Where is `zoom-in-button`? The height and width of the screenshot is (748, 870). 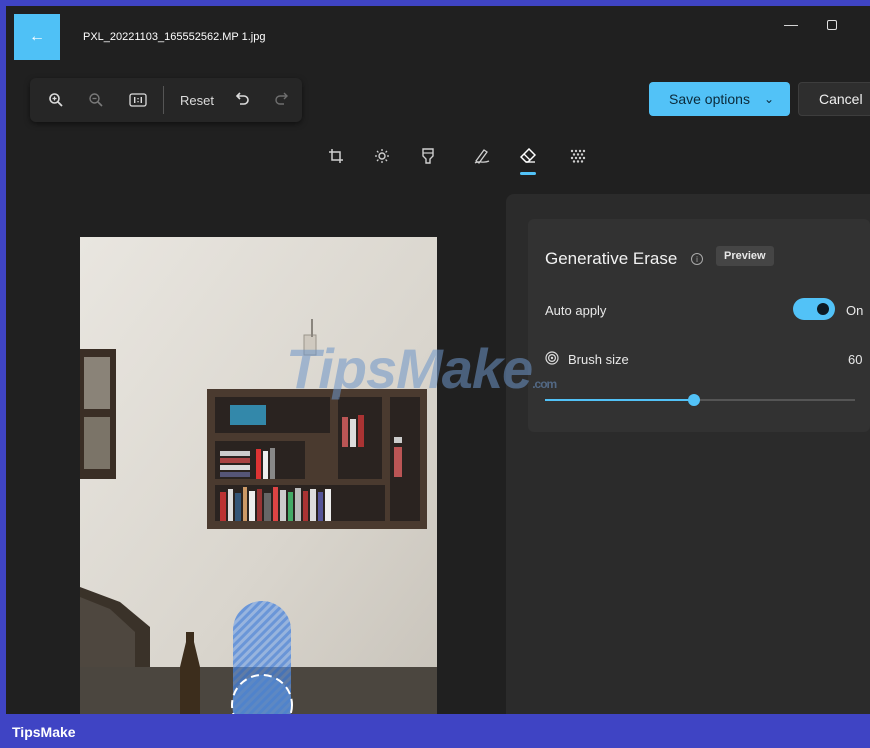 zoom-in-button is located at coordinates (56, 100).